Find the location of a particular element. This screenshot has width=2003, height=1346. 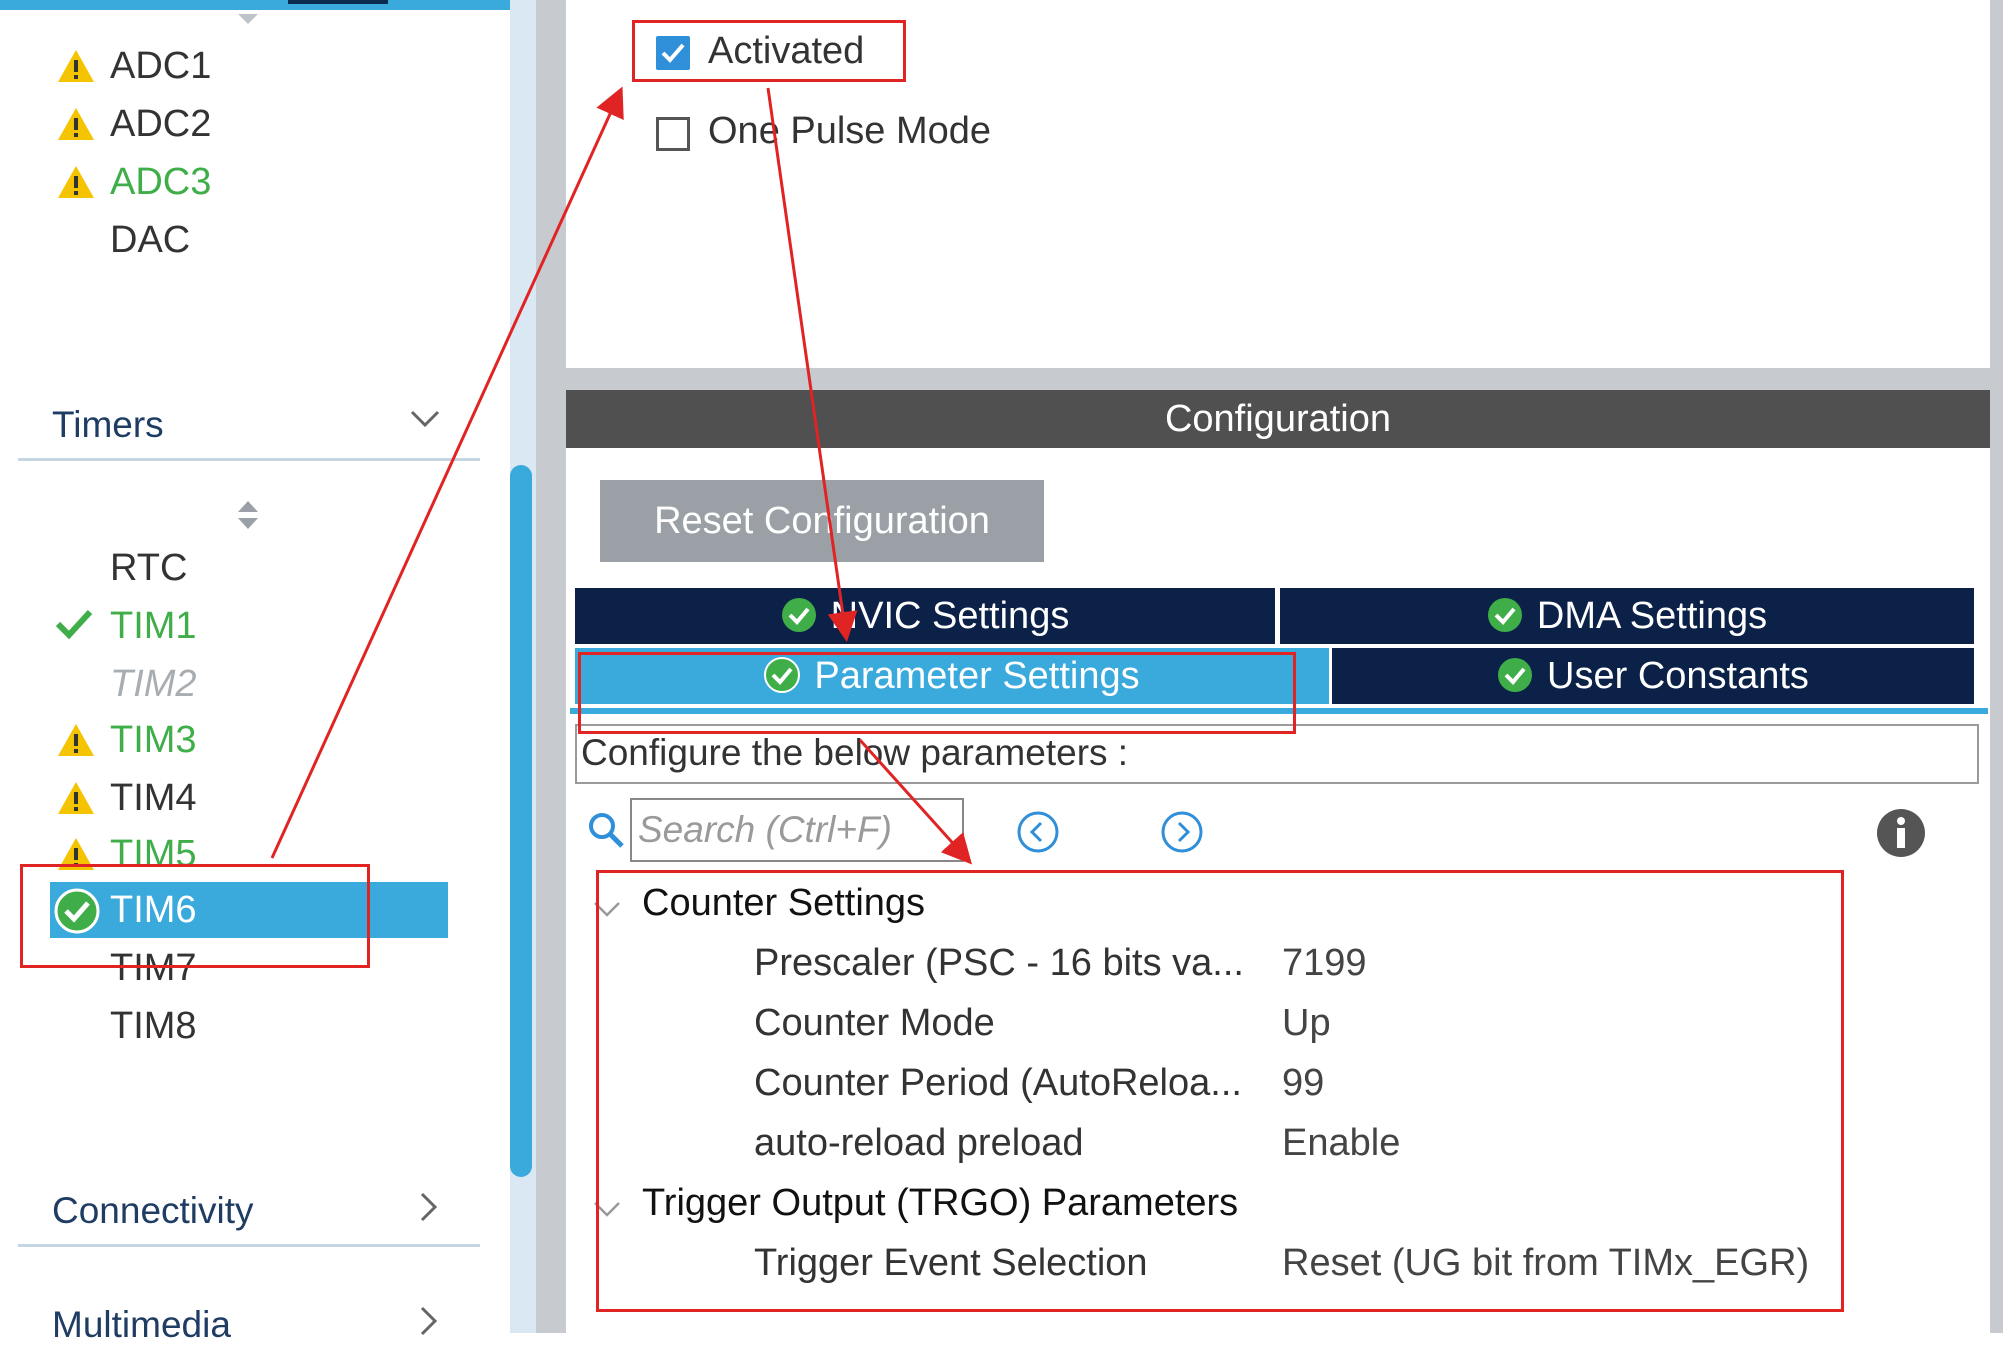

sidebar-item-adc2: ADC2 is located at coordinates (160, 124).